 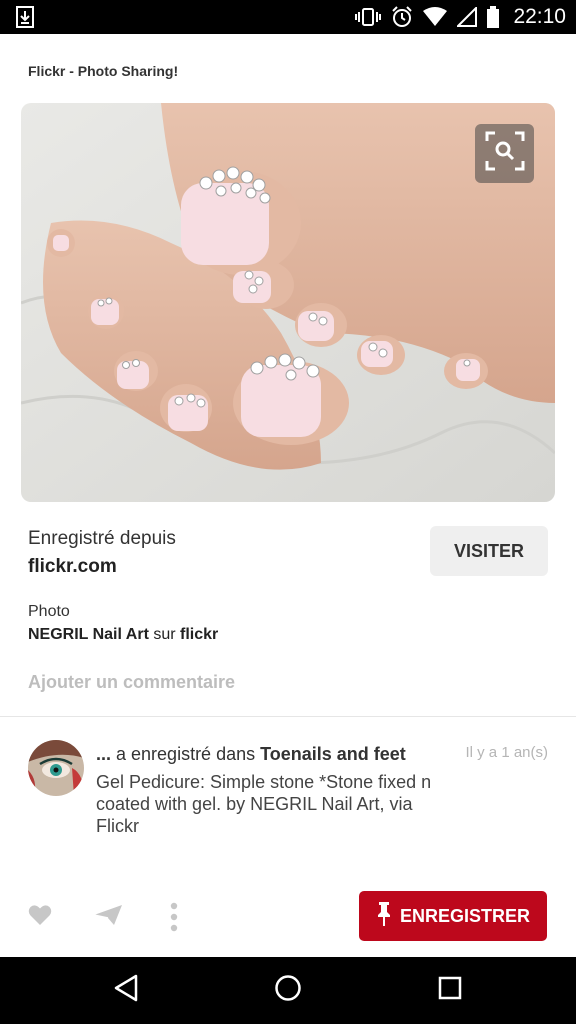 I want to click on board-link: Toenails and feet, so click(x=333, y=754).